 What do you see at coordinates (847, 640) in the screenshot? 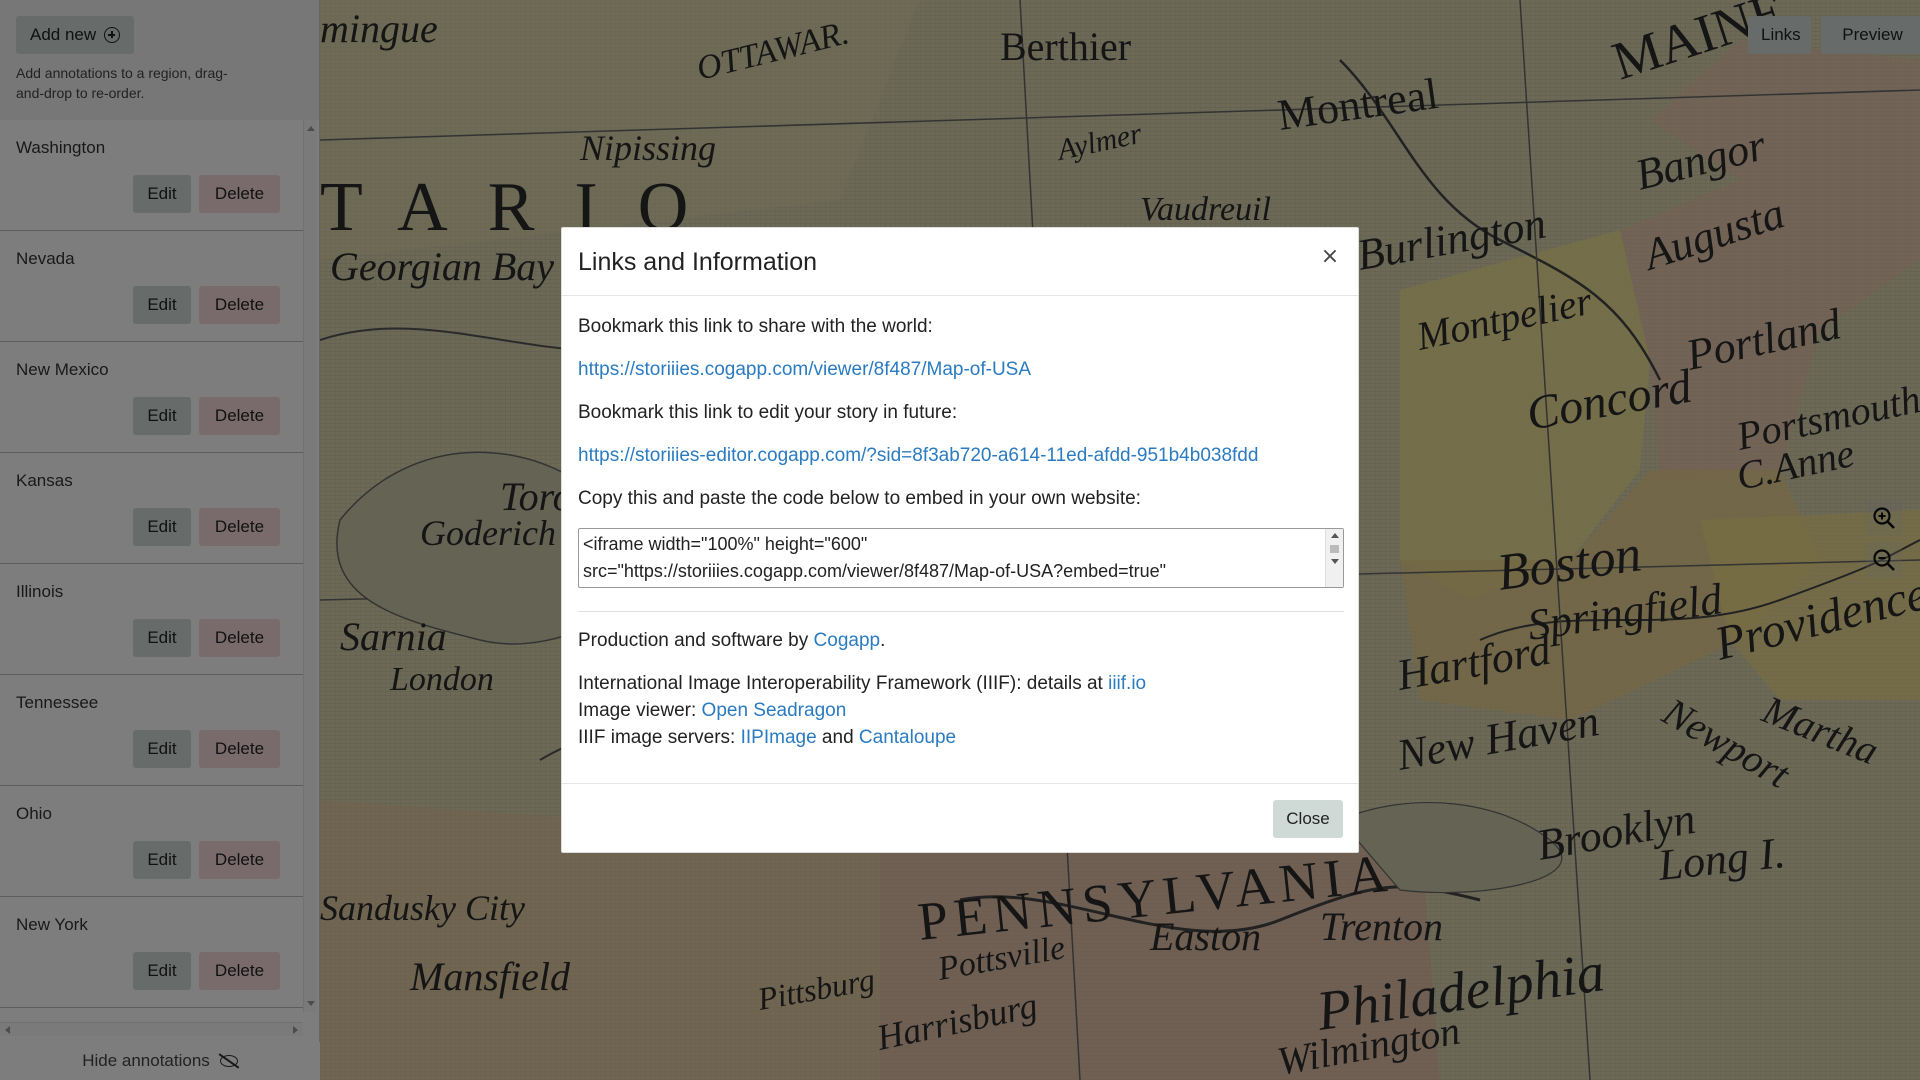
I see `cogapp-link: Cogapp` at bounding box center [847, 640].